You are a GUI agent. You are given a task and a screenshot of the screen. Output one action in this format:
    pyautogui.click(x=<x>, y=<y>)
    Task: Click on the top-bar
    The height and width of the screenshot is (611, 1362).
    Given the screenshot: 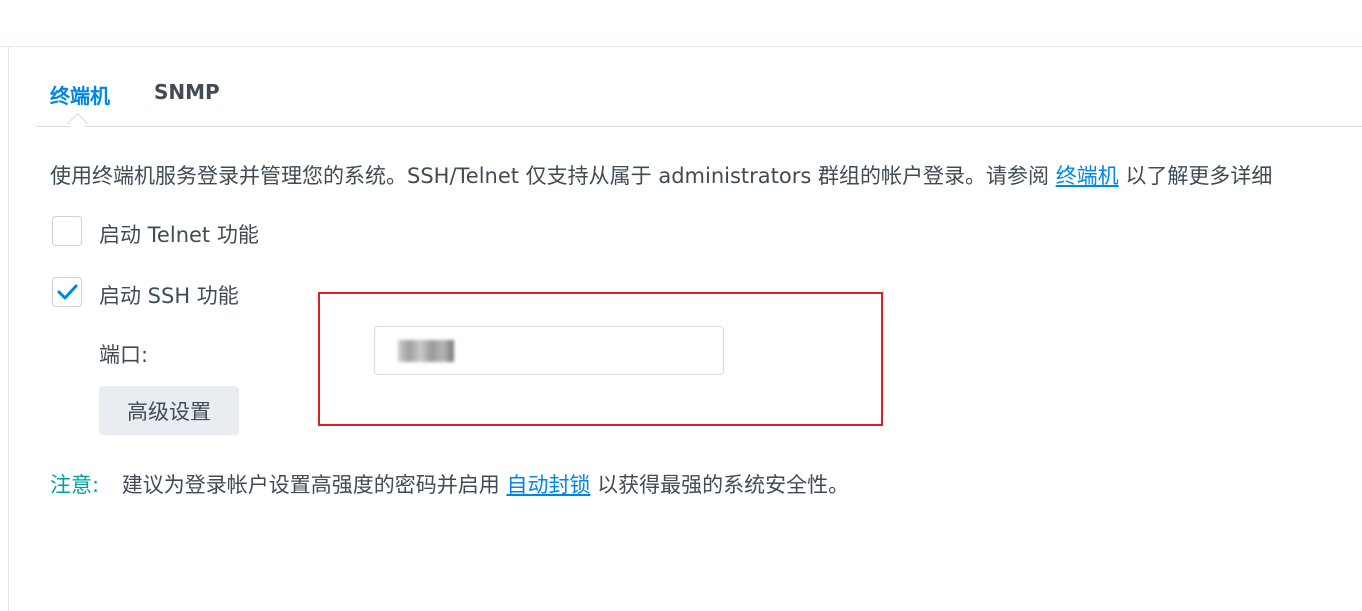 What is the action you would take?
    pyautogui.click(x=681, y=23)
    